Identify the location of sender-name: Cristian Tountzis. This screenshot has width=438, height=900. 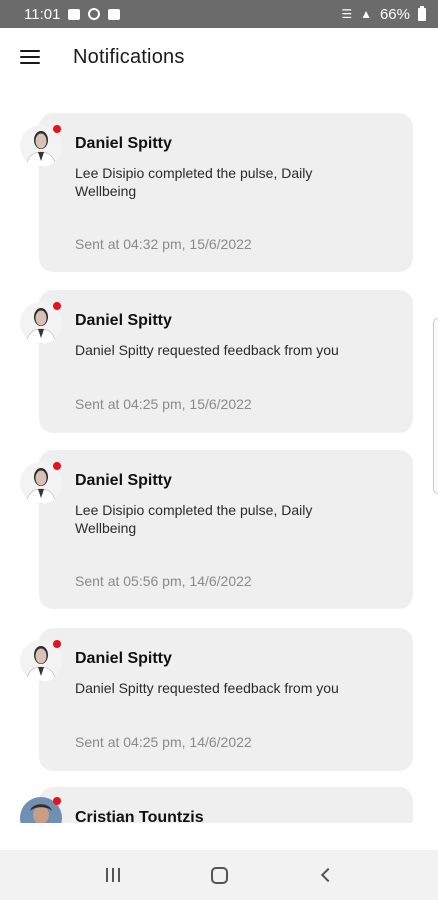
(139, 816).